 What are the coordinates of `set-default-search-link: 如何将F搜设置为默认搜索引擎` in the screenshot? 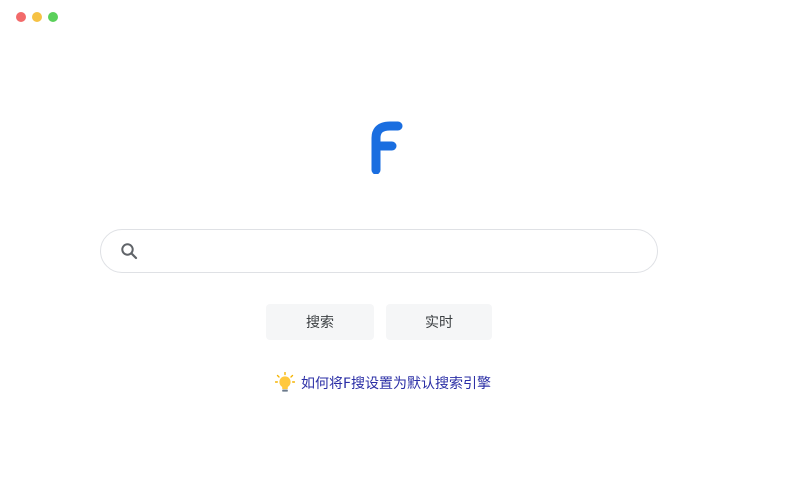 It's located at (383, 383).